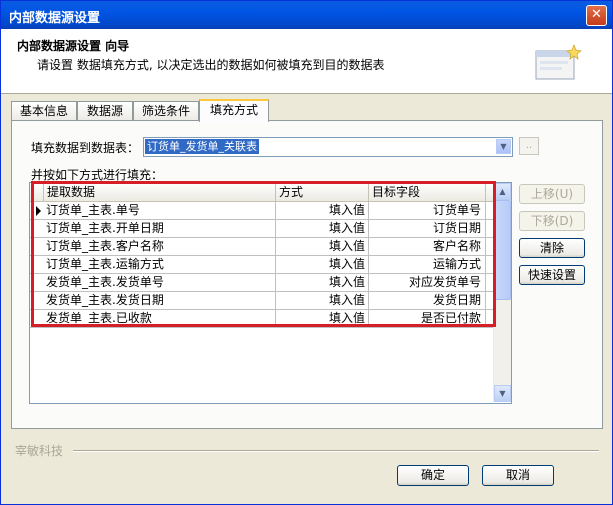  I want to click on wizard-title: 内部数据源设置 向导, so click(73, 46).